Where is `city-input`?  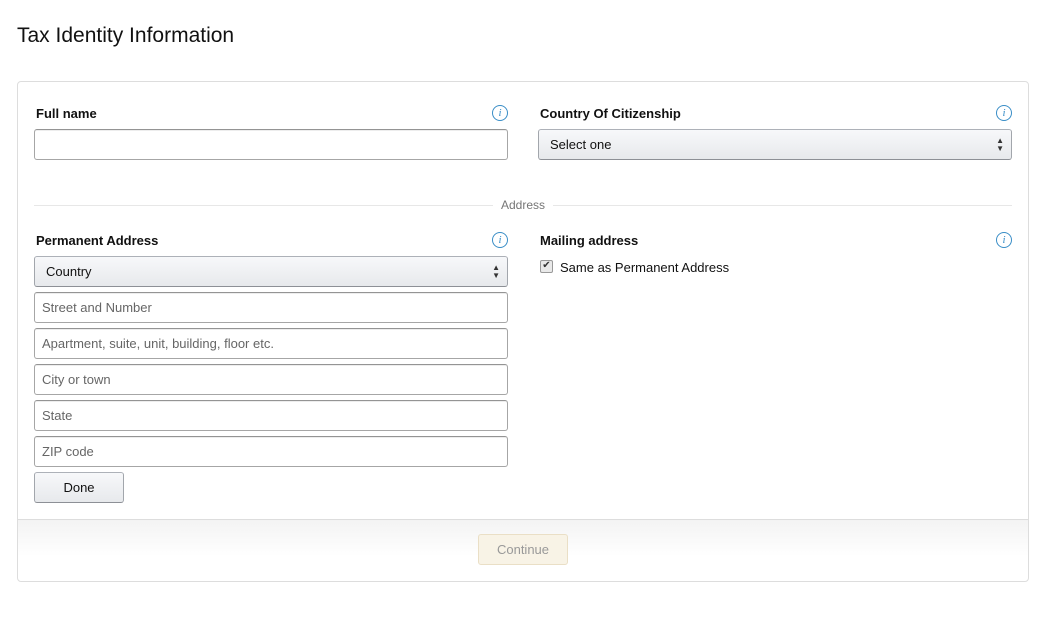 city-input is located at coordinates (271, 379).